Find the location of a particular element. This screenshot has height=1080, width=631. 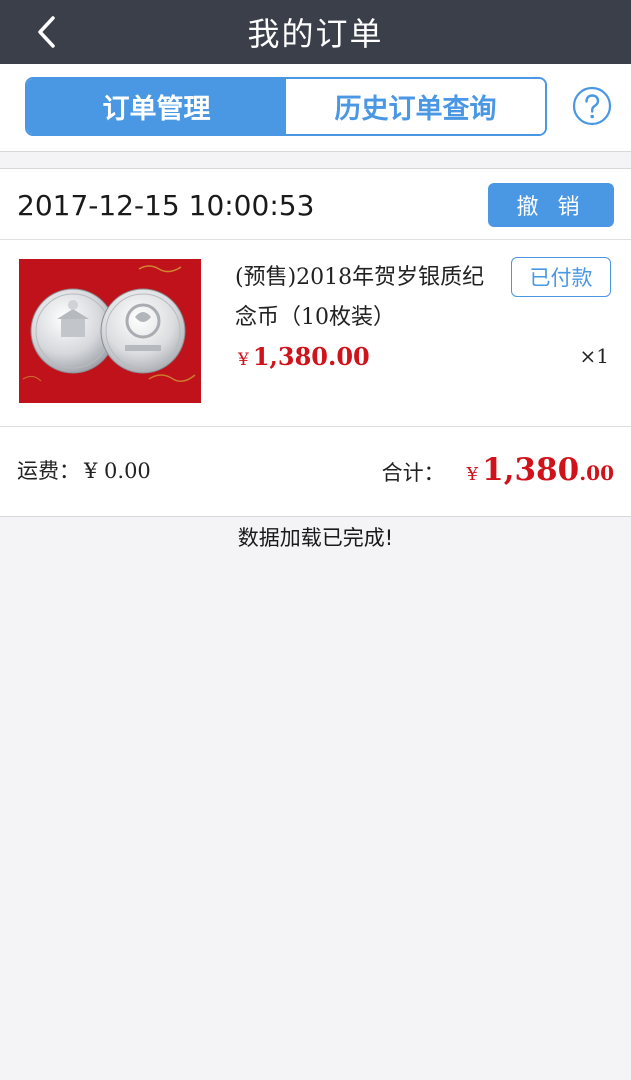

currency-symbol: ¥ is located at coordinates (243, 360).